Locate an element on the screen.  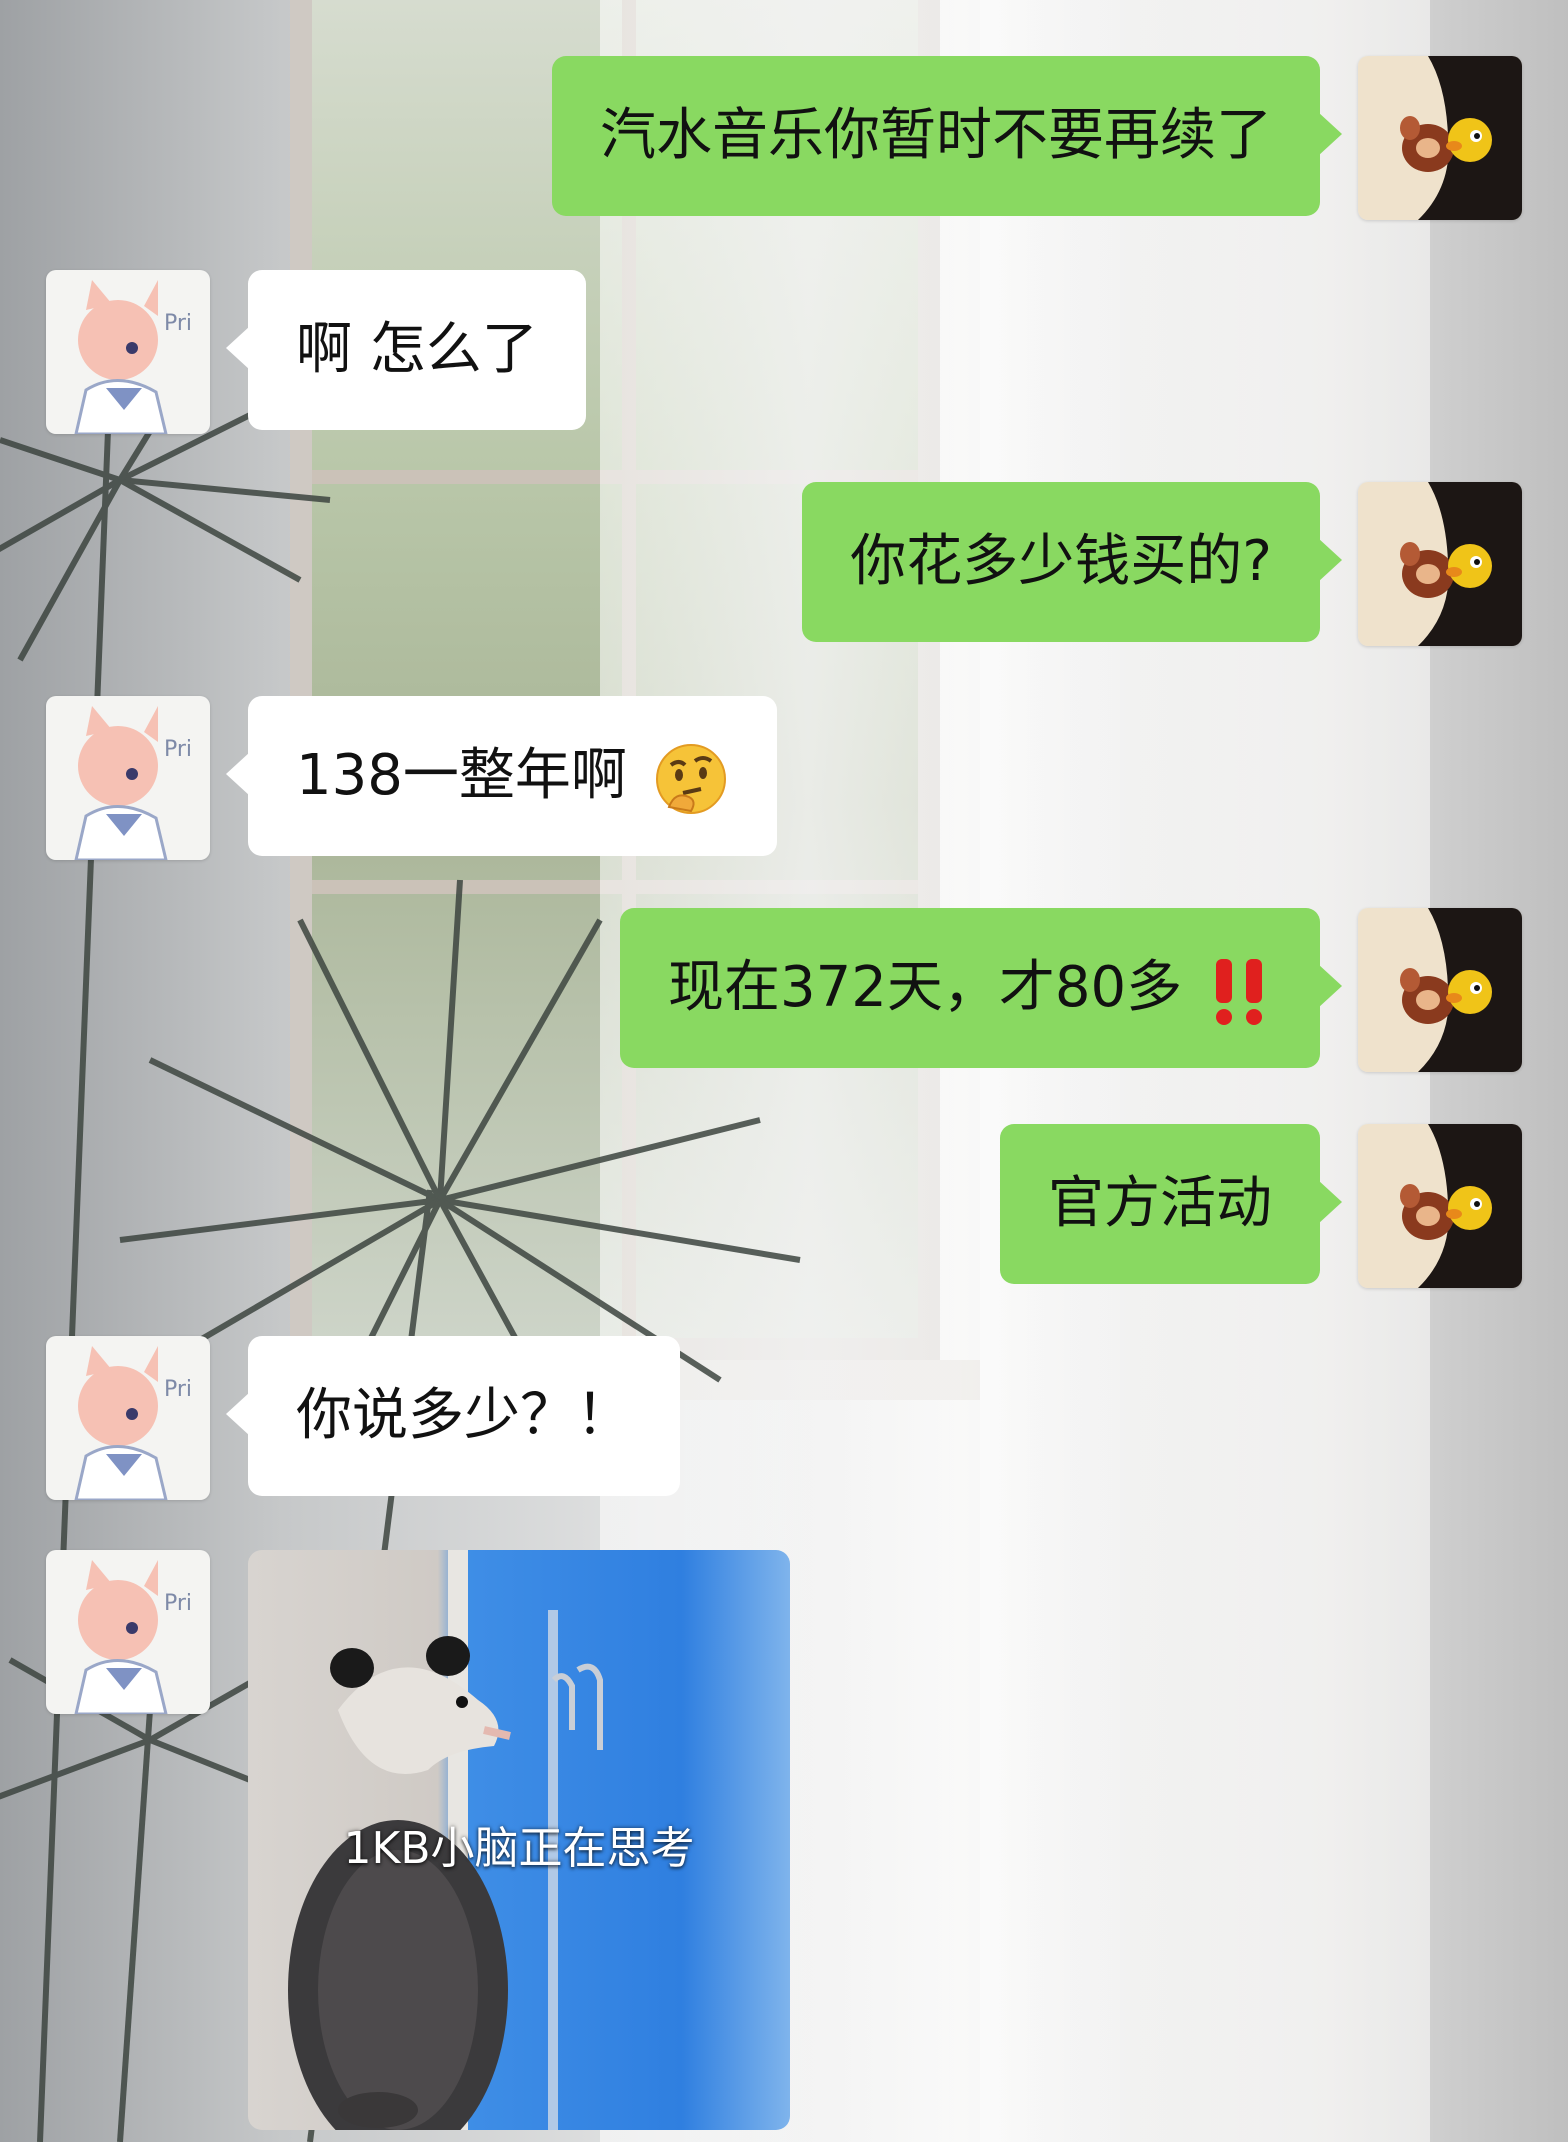
message-bubble-sent: 官方活动 is located at coordinates (1171, 1204).